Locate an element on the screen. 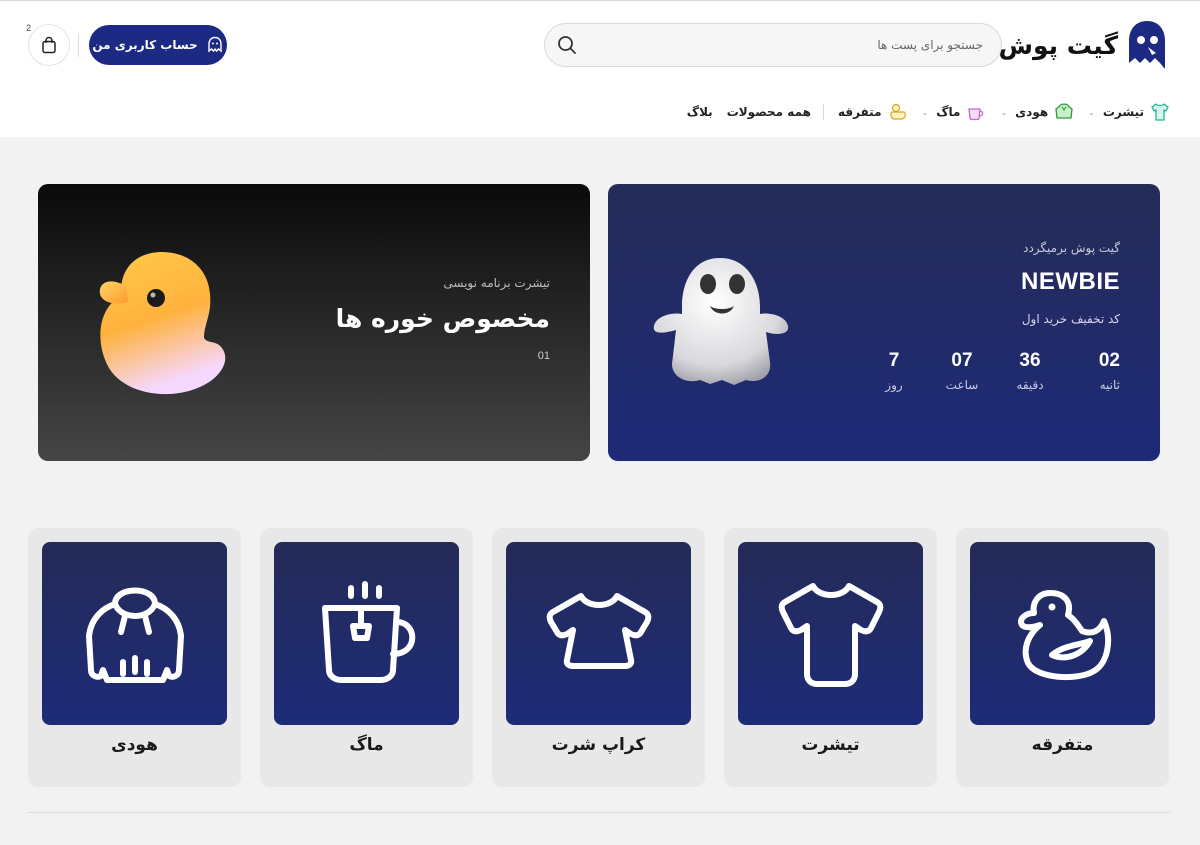 This screenshot has width=1200, height=845. category-label: تیشرت is located at coordinates (830, 745).